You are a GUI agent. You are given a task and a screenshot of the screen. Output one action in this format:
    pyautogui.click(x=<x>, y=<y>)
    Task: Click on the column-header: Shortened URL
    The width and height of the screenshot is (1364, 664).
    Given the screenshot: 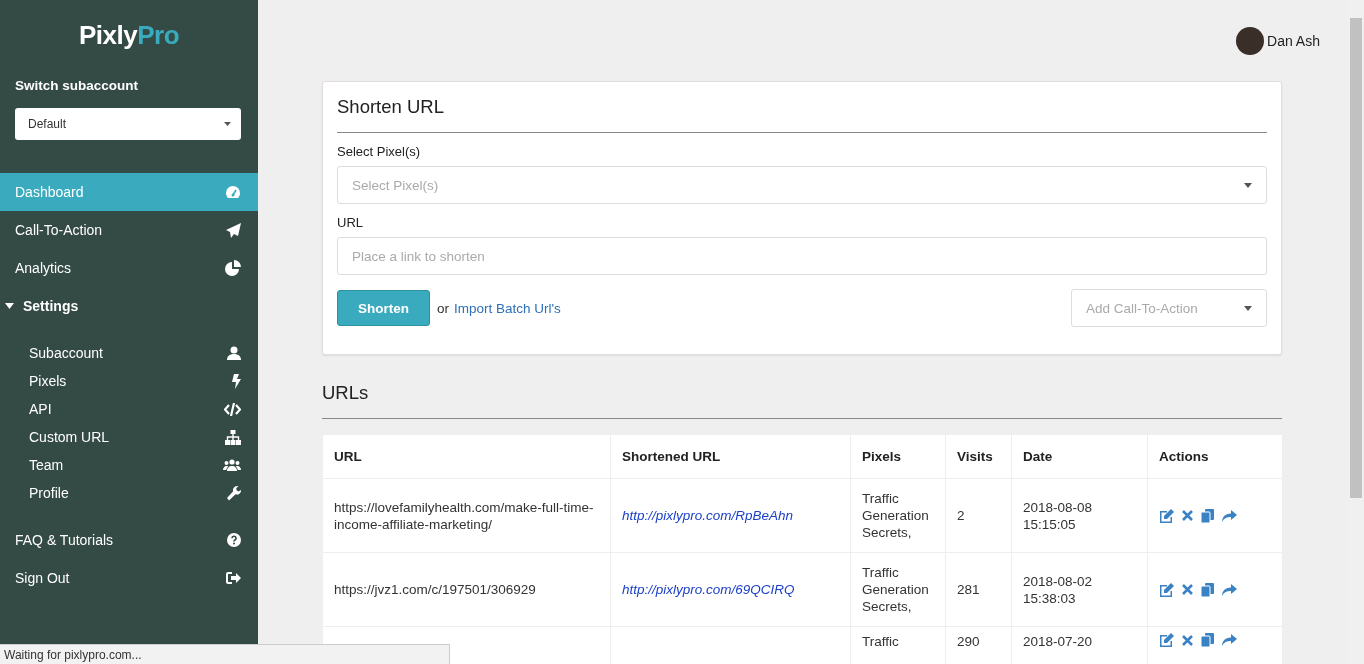 What is the action you would take?
    pyautogui.click(x=671, y=456)
    